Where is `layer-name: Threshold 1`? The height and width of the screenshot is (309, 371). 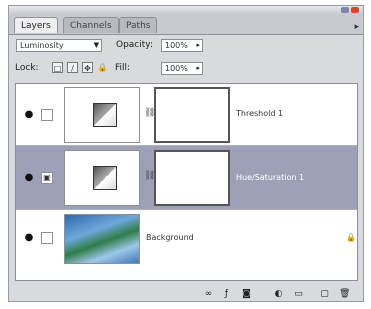
layer-name: Threshold 1 is located at coordinates (259, 113).